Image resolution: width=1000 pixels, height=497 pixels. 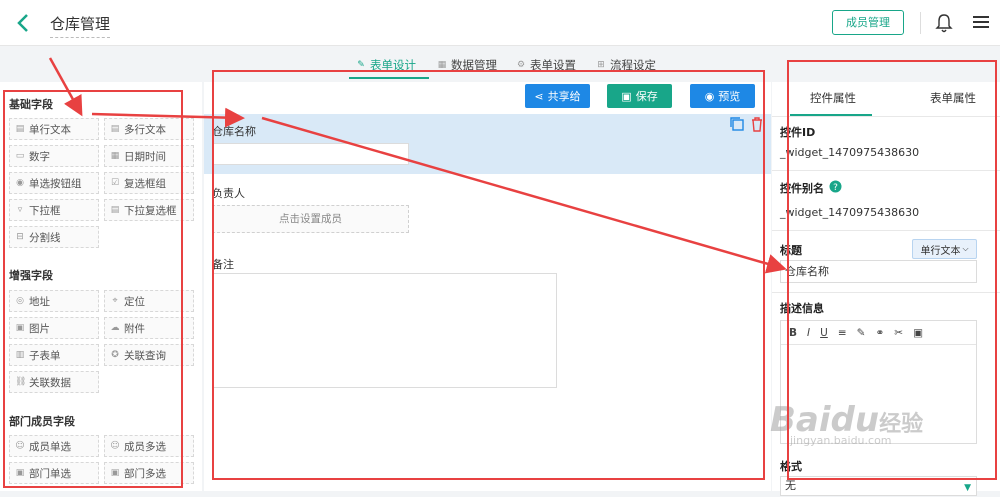 What do you see at coordinates (557, 96) in the screenshot?
I see `share-button: ⋖ 共享给` at bounding box center [557, 96].